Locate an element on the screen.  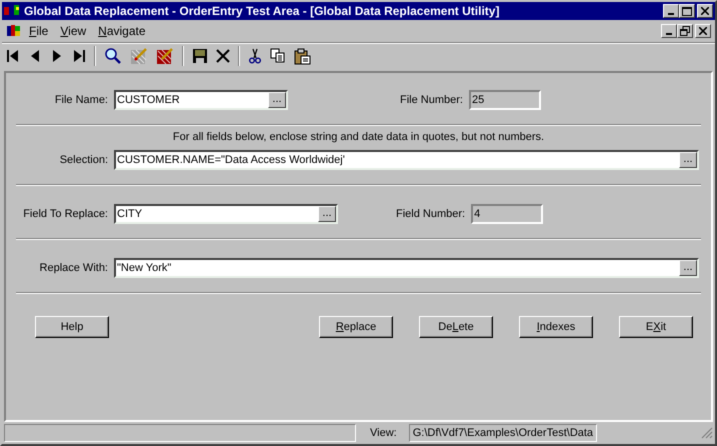
save-icon is located at coordinates (200, 56).